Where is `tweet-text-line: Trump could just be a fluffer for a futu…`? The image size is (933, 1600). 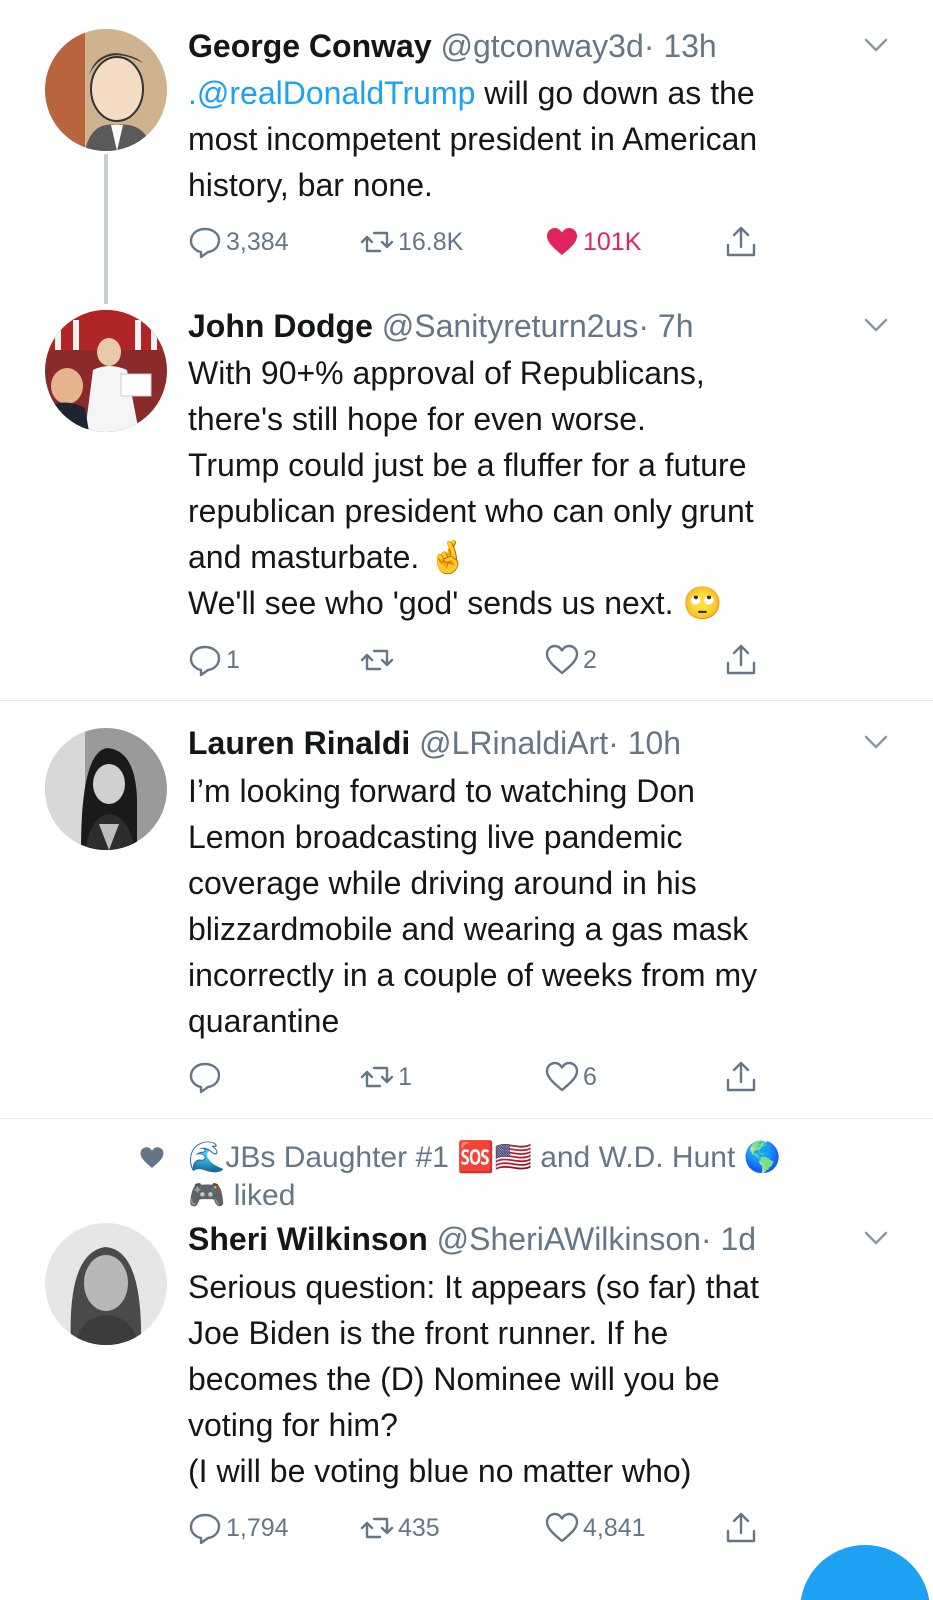
tweet-text-line: Trump could just be a fluffer for a futu… is located at coordinates (467, 465).